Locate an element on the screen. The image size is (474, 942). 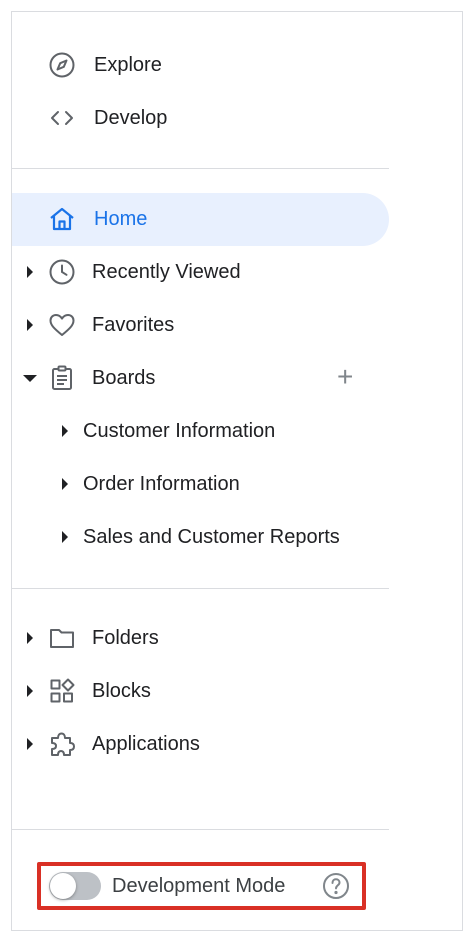
nav-item-recently-viewed-label: Recently Viewed is located at coordinates (166, 272).